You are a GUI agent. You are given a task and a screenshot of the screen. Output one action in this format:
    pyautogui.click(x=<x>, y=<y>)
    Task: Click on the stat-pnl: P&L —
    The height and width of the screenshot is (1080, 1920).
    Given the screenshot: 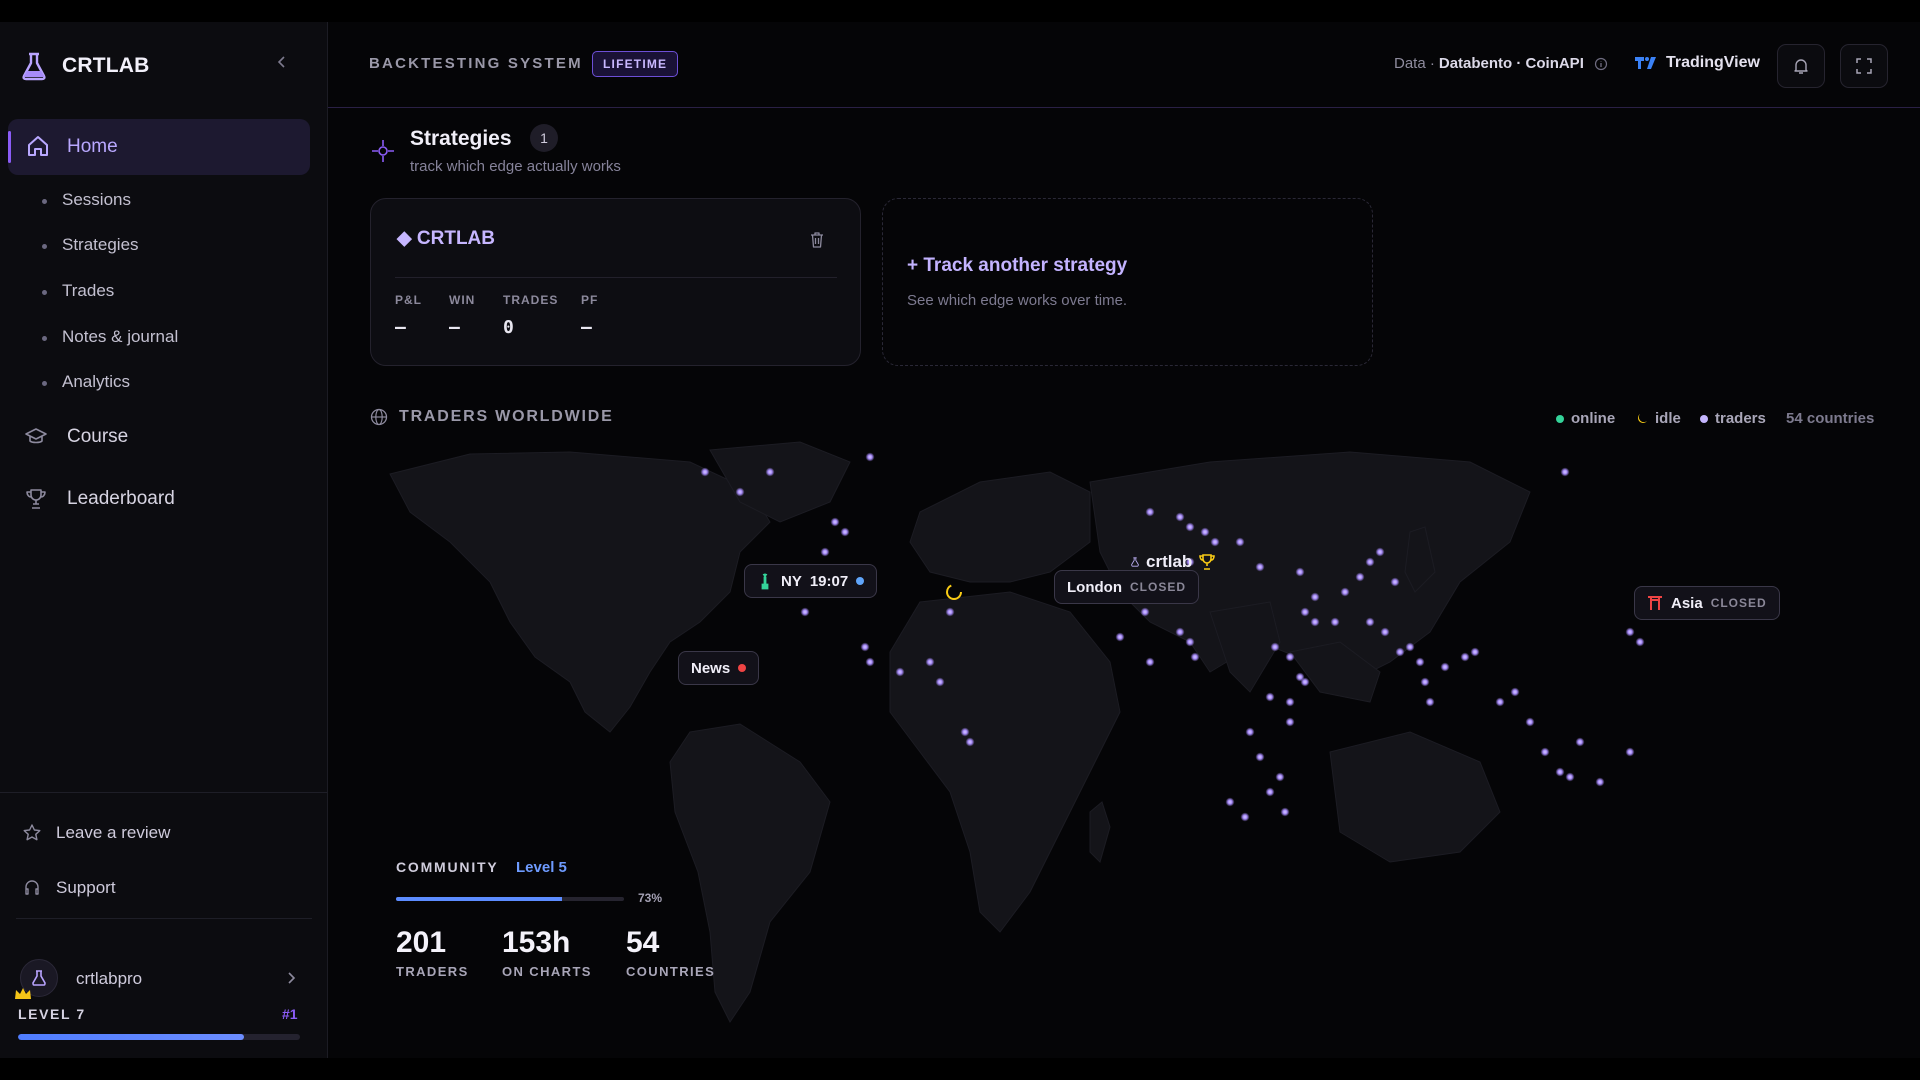 What is the action you would take?
    pyautogui.click(x=408, y=315)
    